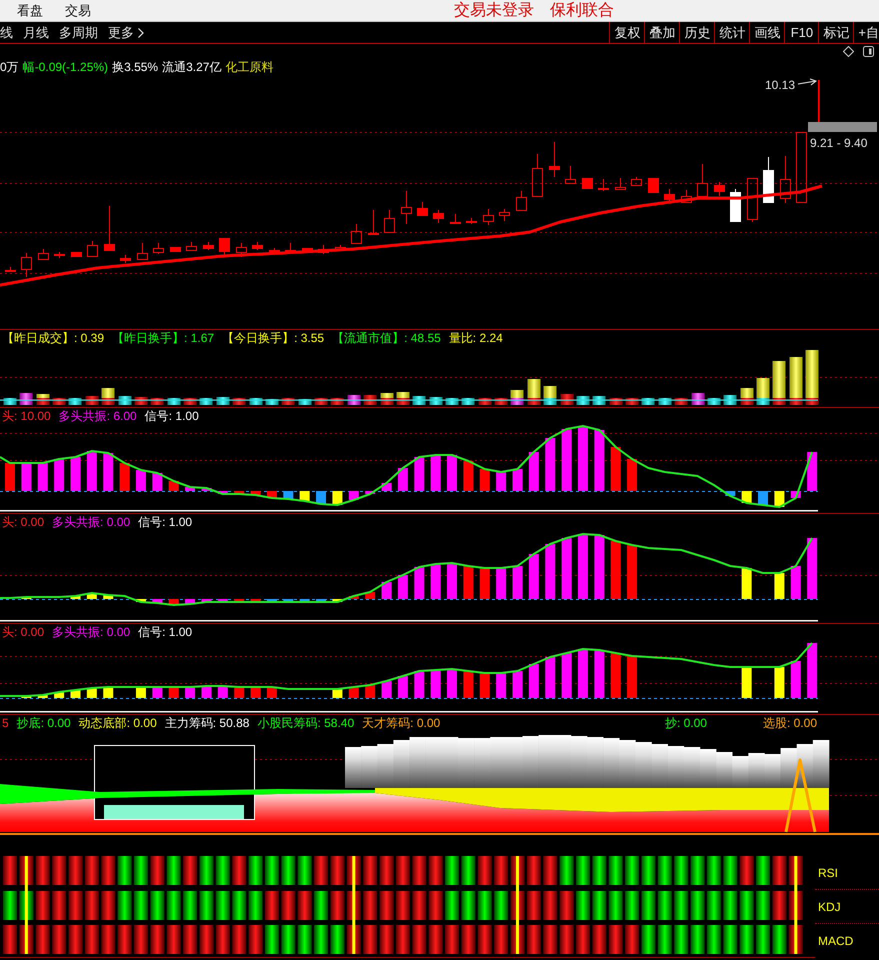 This screenshot has height=960, width=879. What do you see at coordinates (662, 32) in the screenshot?
I see `toolbar-button: 叠加` at bounding box center [662, 32].